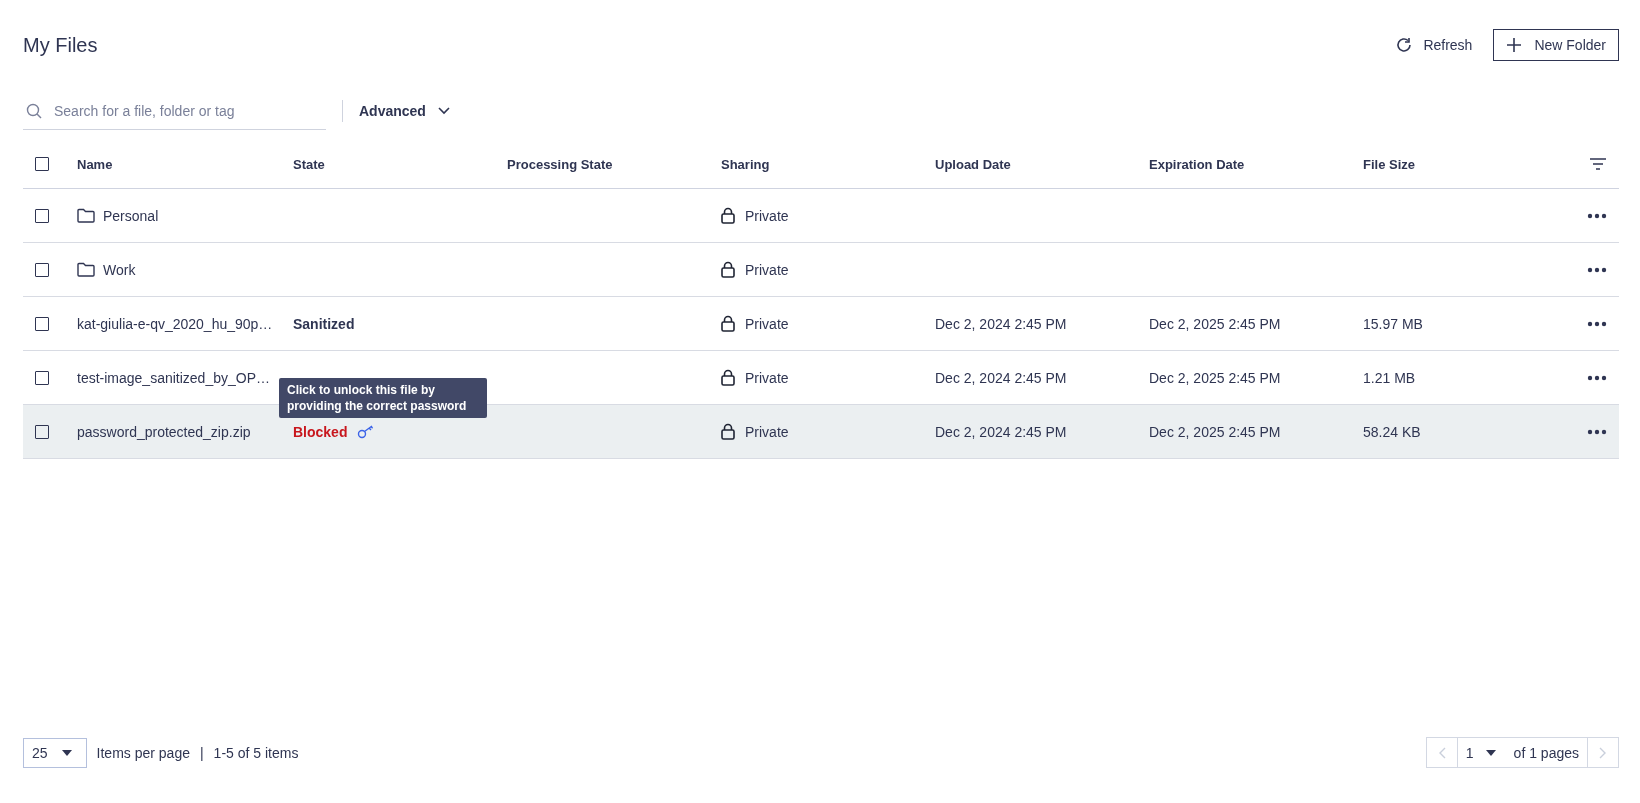 The width and height of the screenshot is (1640, 803). I want to click on chevron-down-icon, so click(443, 111).